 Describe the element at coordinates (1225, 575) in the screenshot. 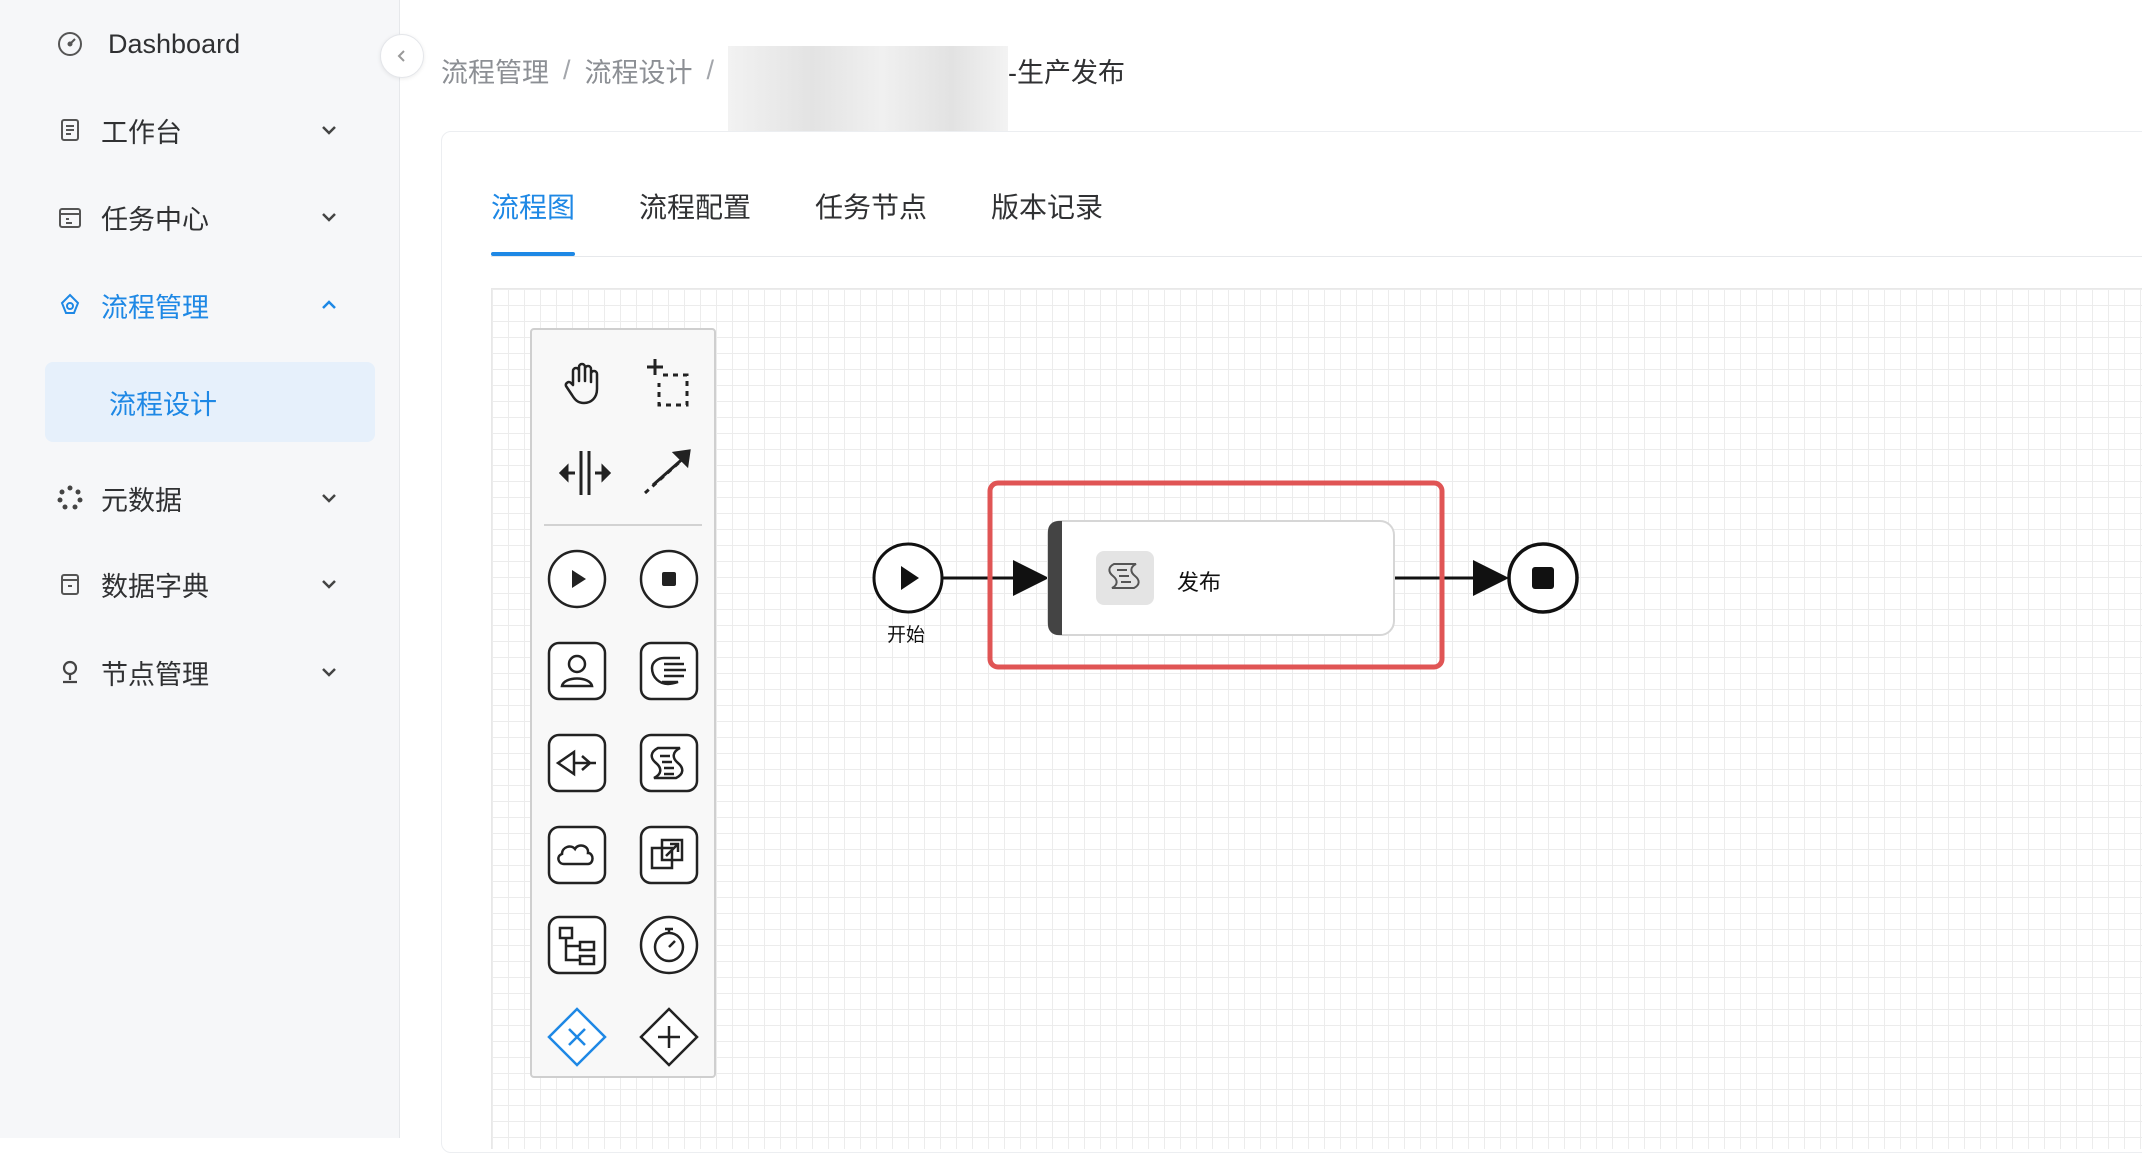

I see `diagram-layer` at that location.